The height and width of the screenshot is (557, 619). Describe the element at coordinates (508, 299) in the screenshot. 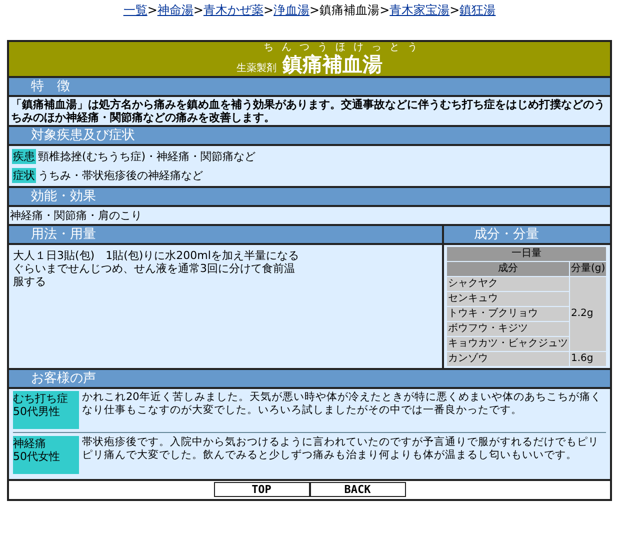

I see `table-cell: センキュウ` at that location.